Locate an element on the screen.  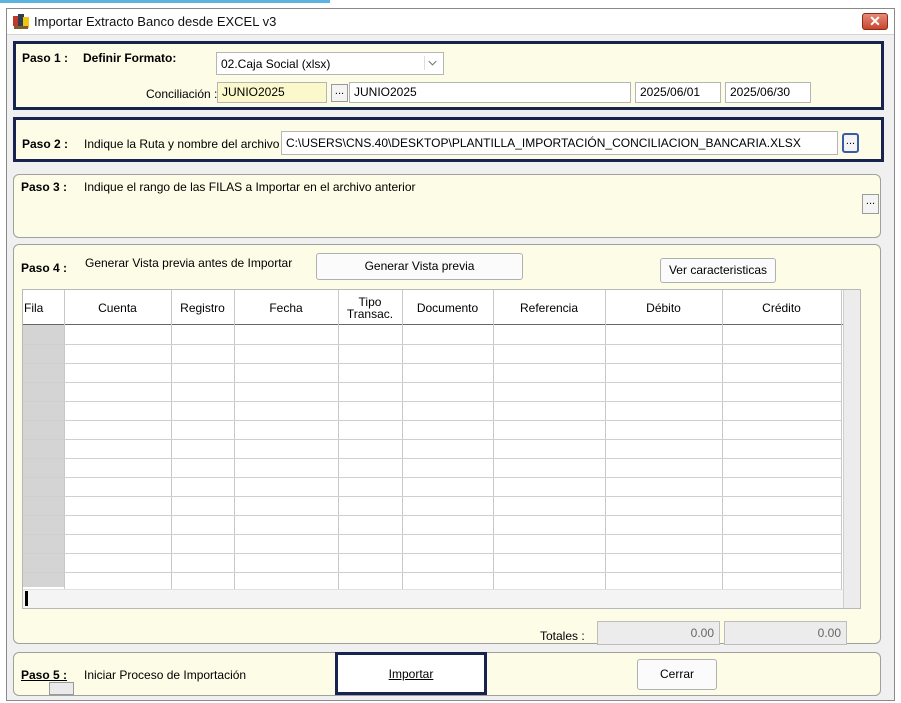
grid-column-separator is located at coordinates (841, 439).